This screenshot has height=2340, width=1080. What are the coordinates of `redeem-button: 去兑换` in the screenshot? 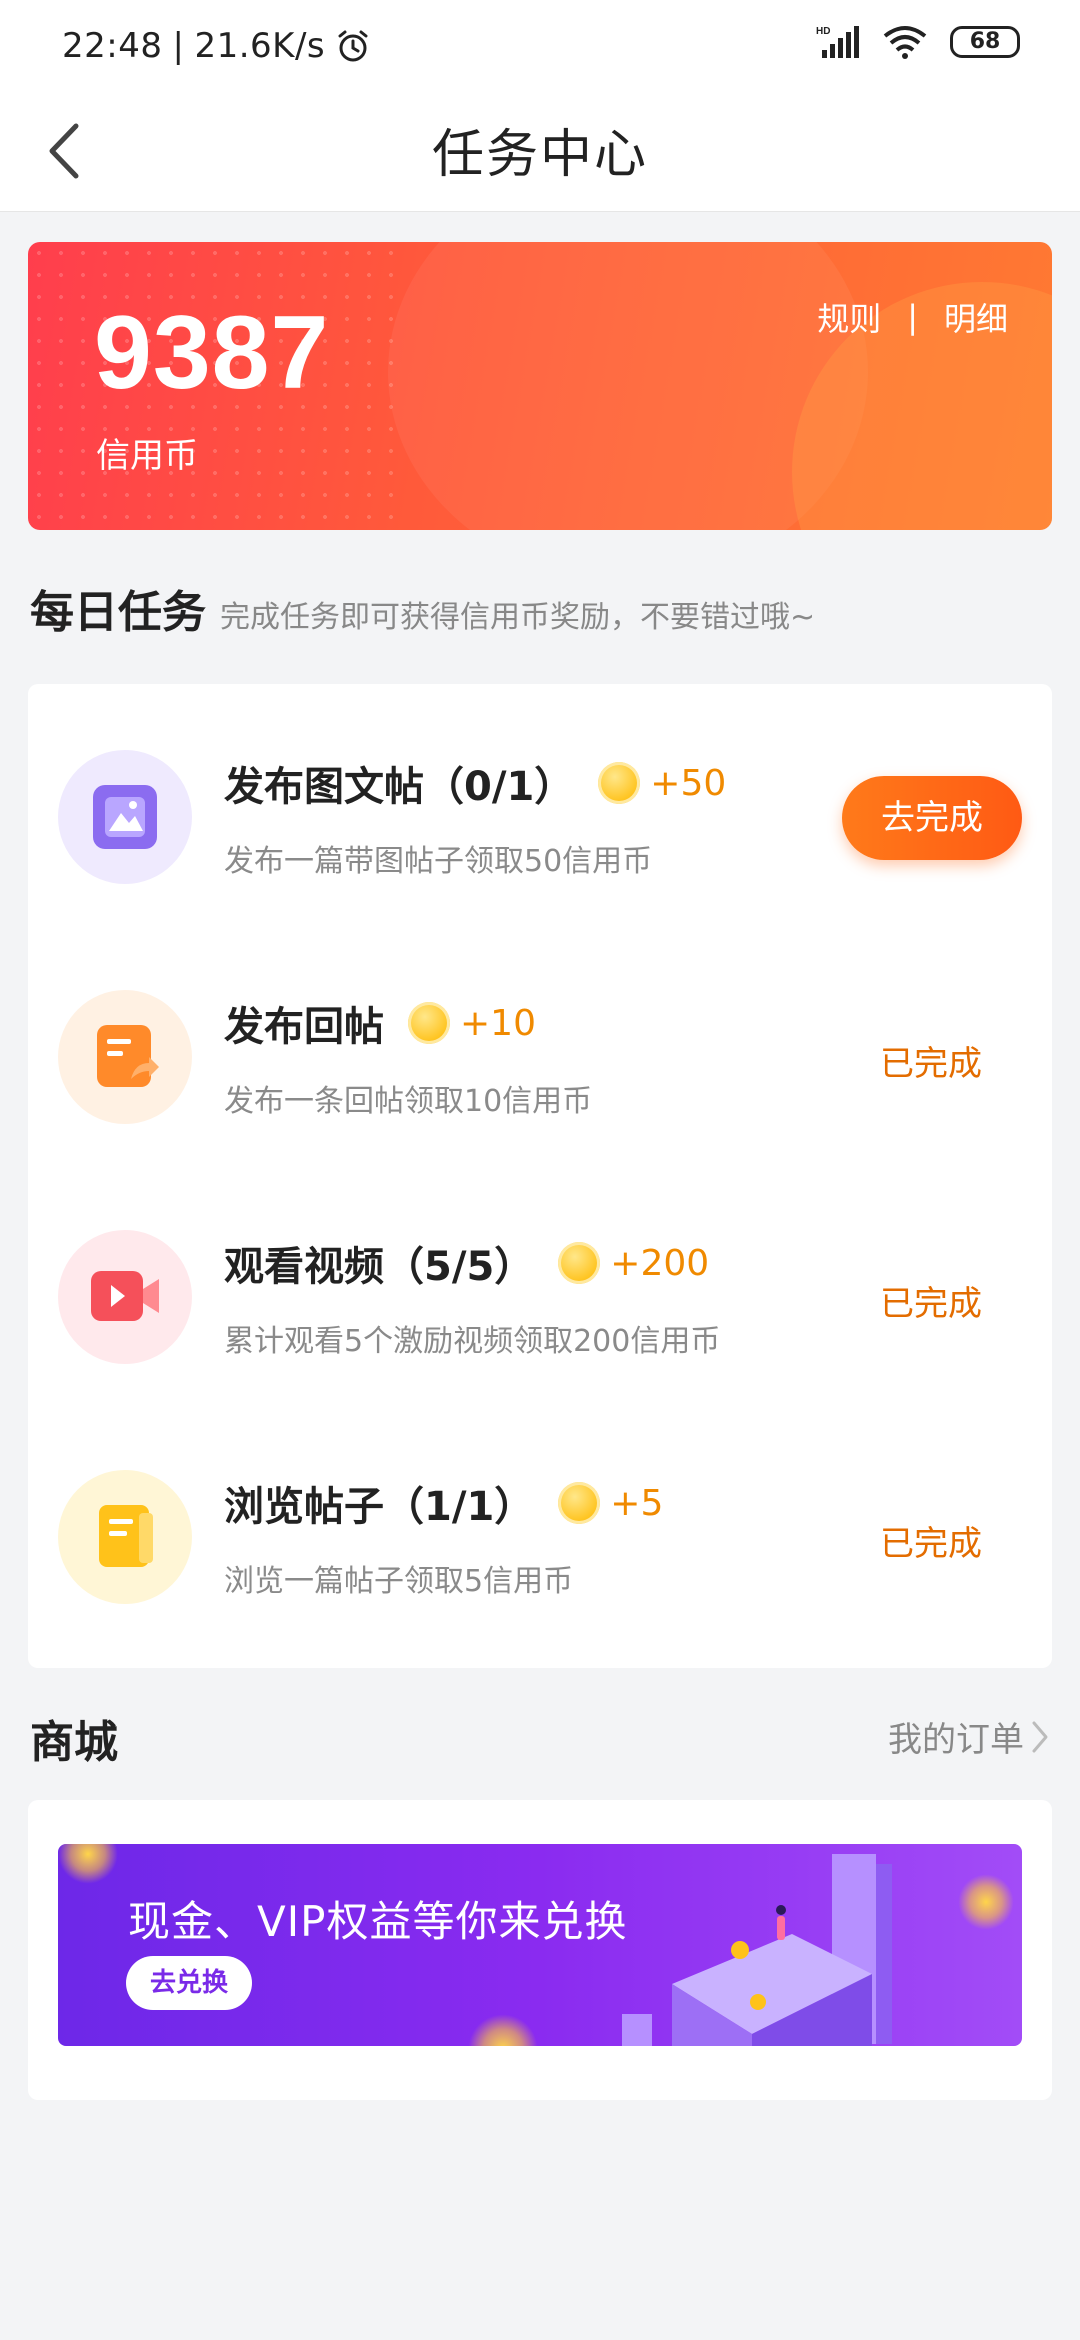 It's located at (189, 1983).